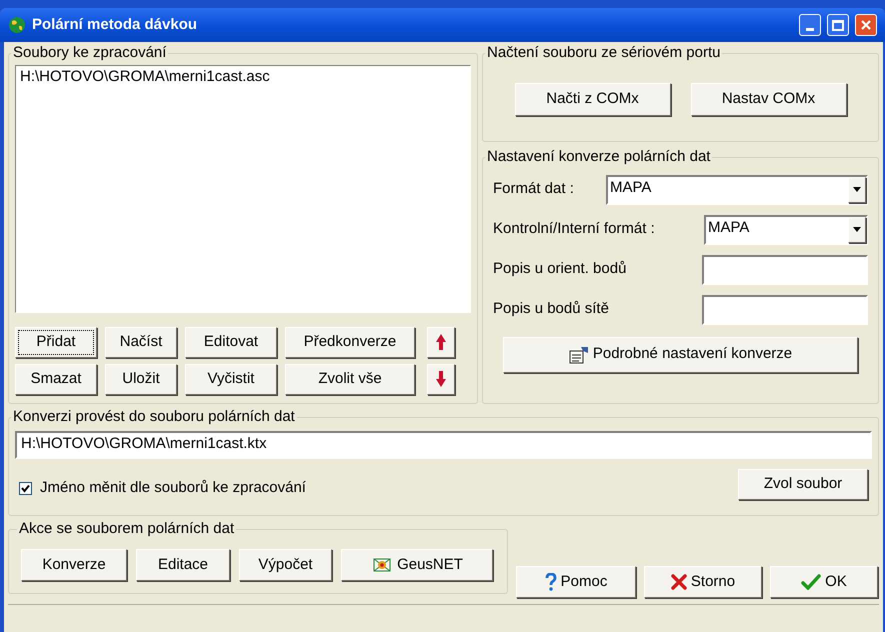 The height and width of the screenshot is (632, 885). Describe the element at coordinates (599, 157) in the screenshot. I see `group-label: Nastavení konverze polárních dat` at that location.